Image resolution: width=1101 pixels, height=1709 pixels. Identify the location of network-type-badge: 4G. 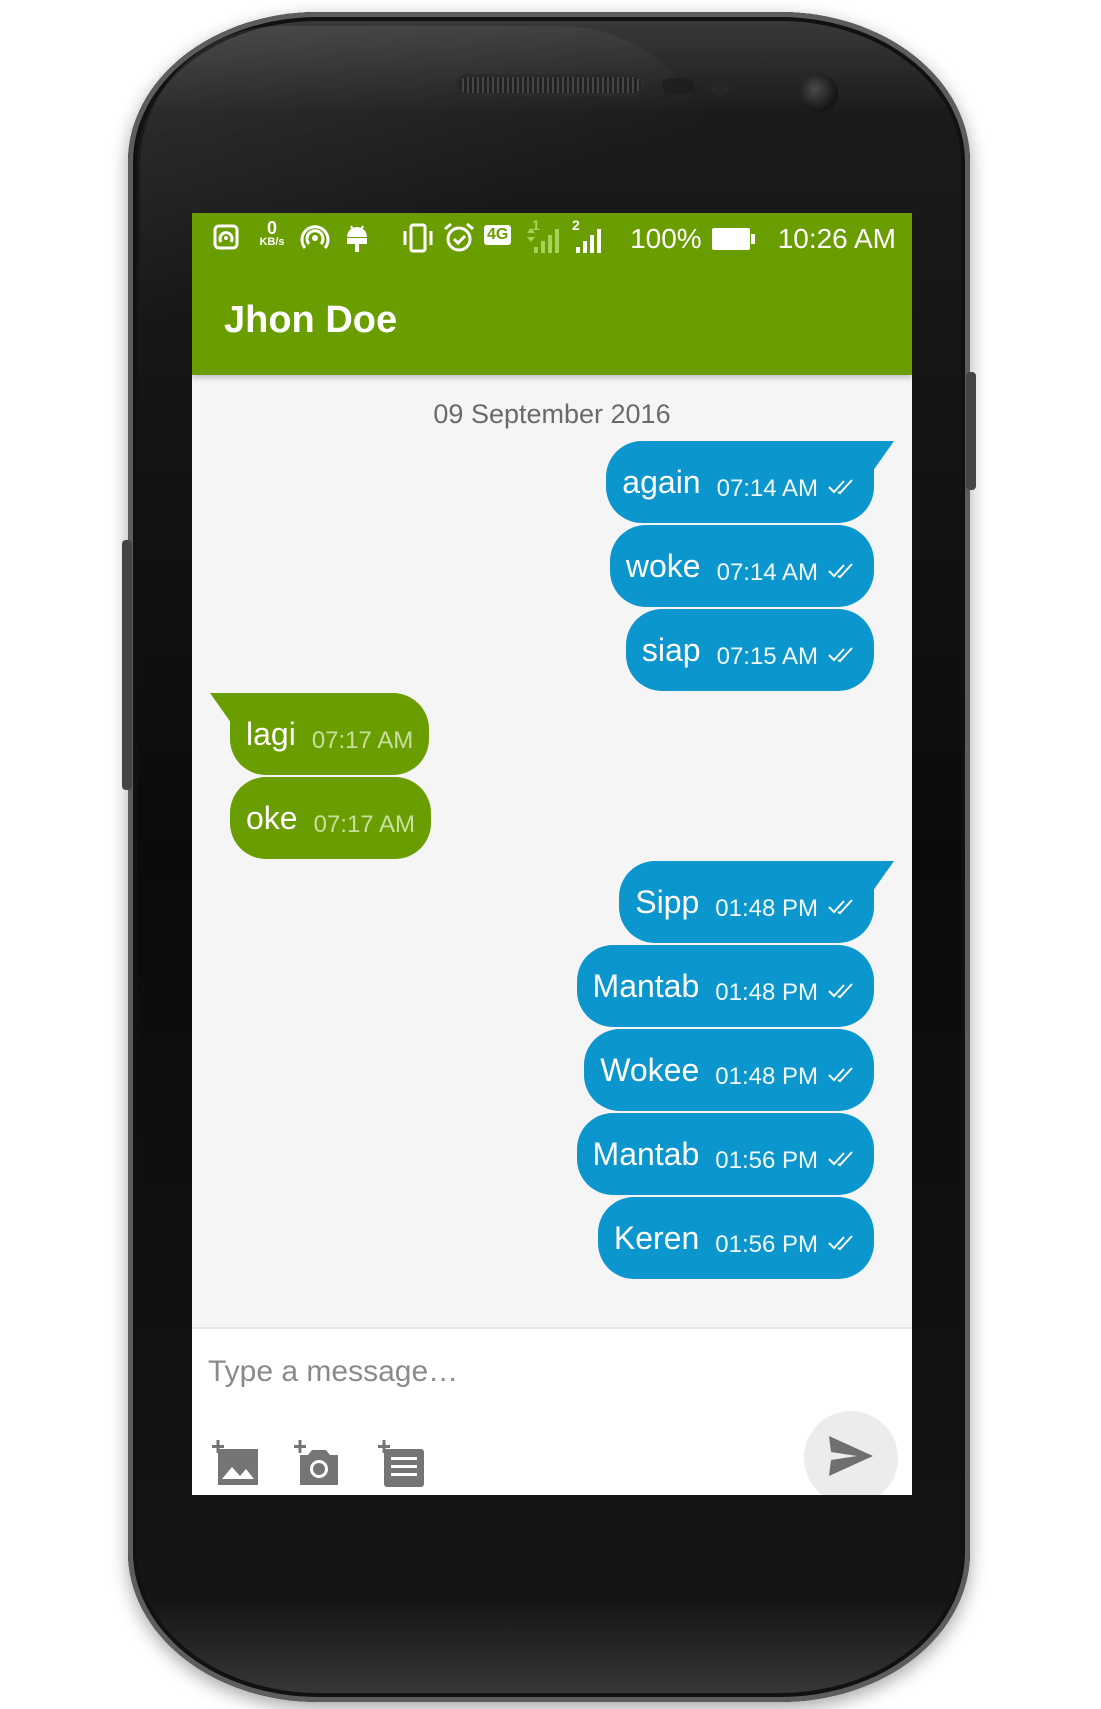
(498, 235).